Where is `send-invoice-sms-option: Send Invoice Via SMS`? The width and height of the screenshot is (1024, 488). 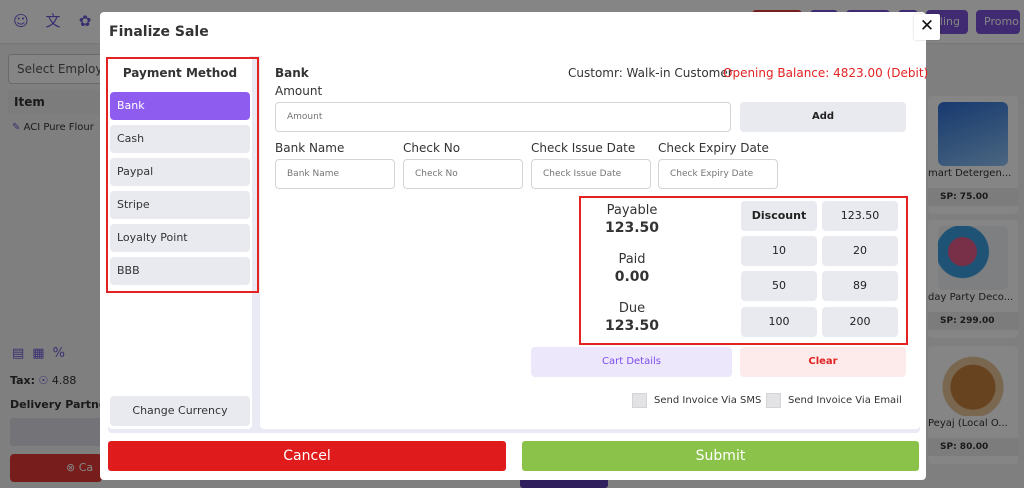 send-invoice-sms-option: Send Invoice Via SMS is located at coordinates (696, 400).